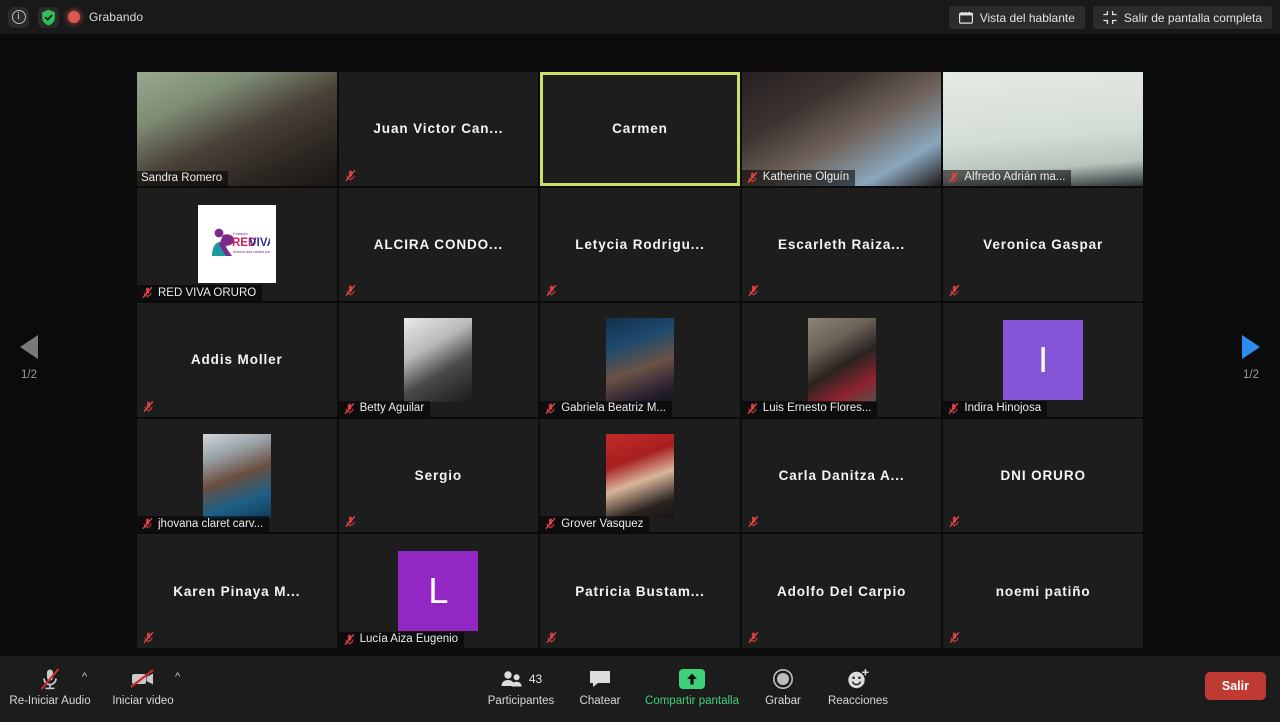 The image size is (1280, 722). I want to click on participant-tile: DNI ORURO, so click(1043, 475).